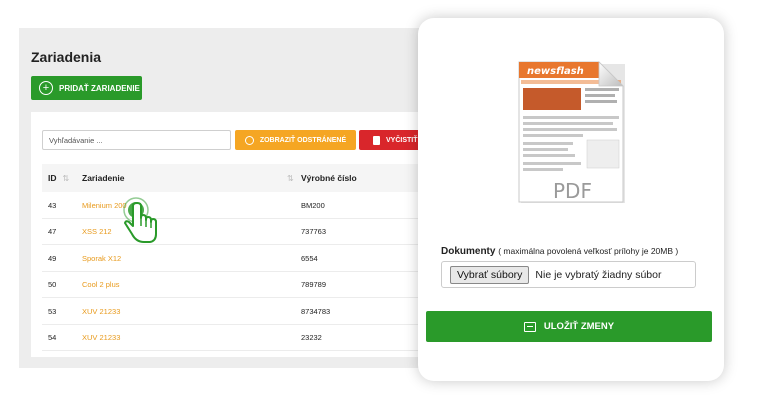  I want to click on cell-serial: 737763, so click(314, 231).